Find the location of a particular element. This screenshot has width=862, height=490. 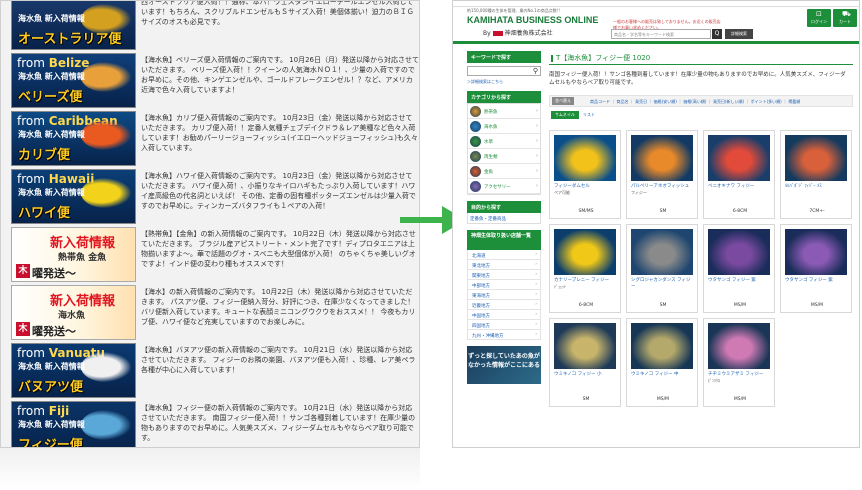

header-divider is located at coordinates (656, 42).